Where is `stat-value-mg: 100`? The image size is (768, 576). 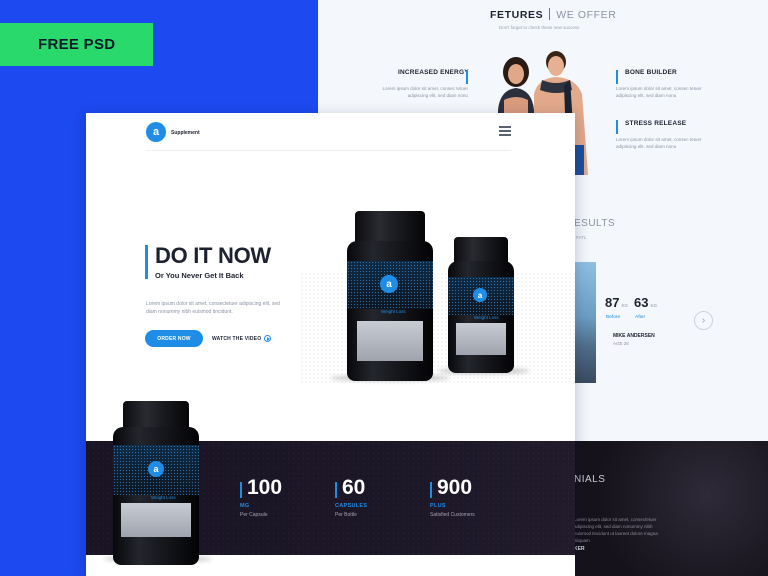 stat-value-mg: 100 is located at coordinates (265, 487).